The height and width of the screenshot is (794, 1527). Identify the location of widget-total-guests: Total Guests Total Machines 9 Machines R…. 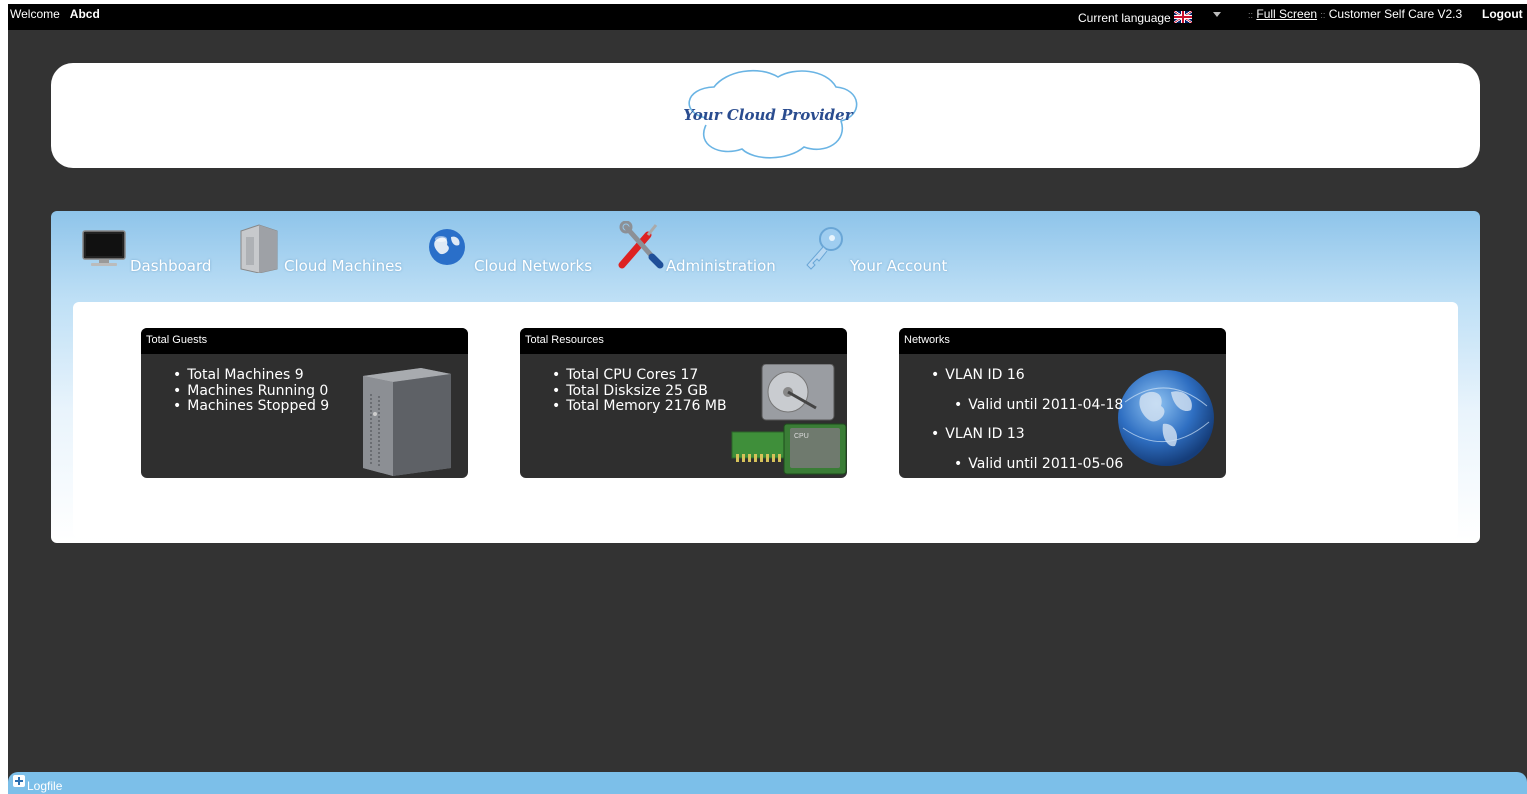
(304, 403).